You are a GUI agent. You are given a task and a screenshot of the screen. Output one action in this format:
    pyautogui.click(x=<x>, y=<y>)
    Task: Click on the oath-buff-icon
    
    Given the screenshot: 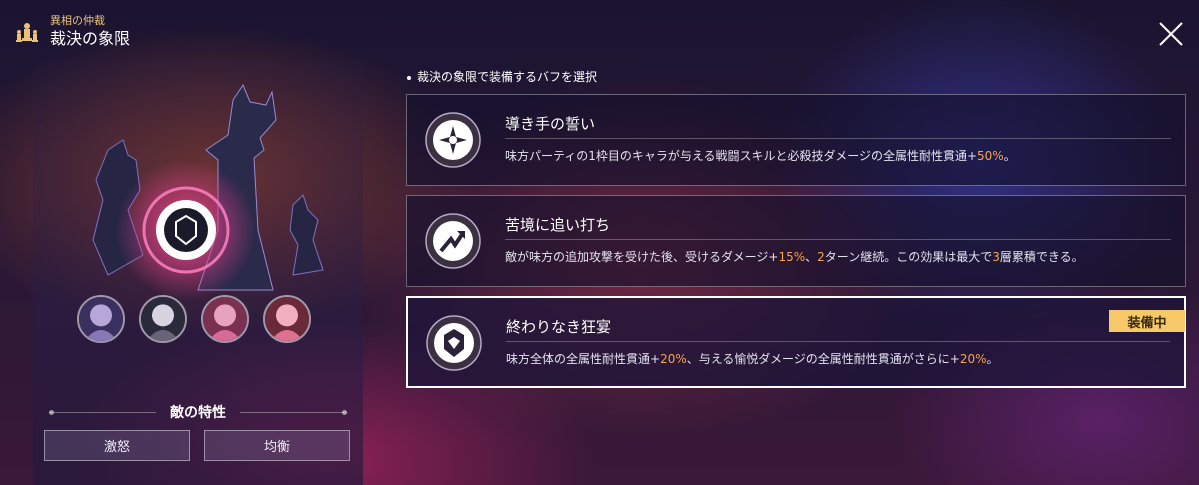 What is the action you would take?
    pyautogui.click(x=453, y=140)
    